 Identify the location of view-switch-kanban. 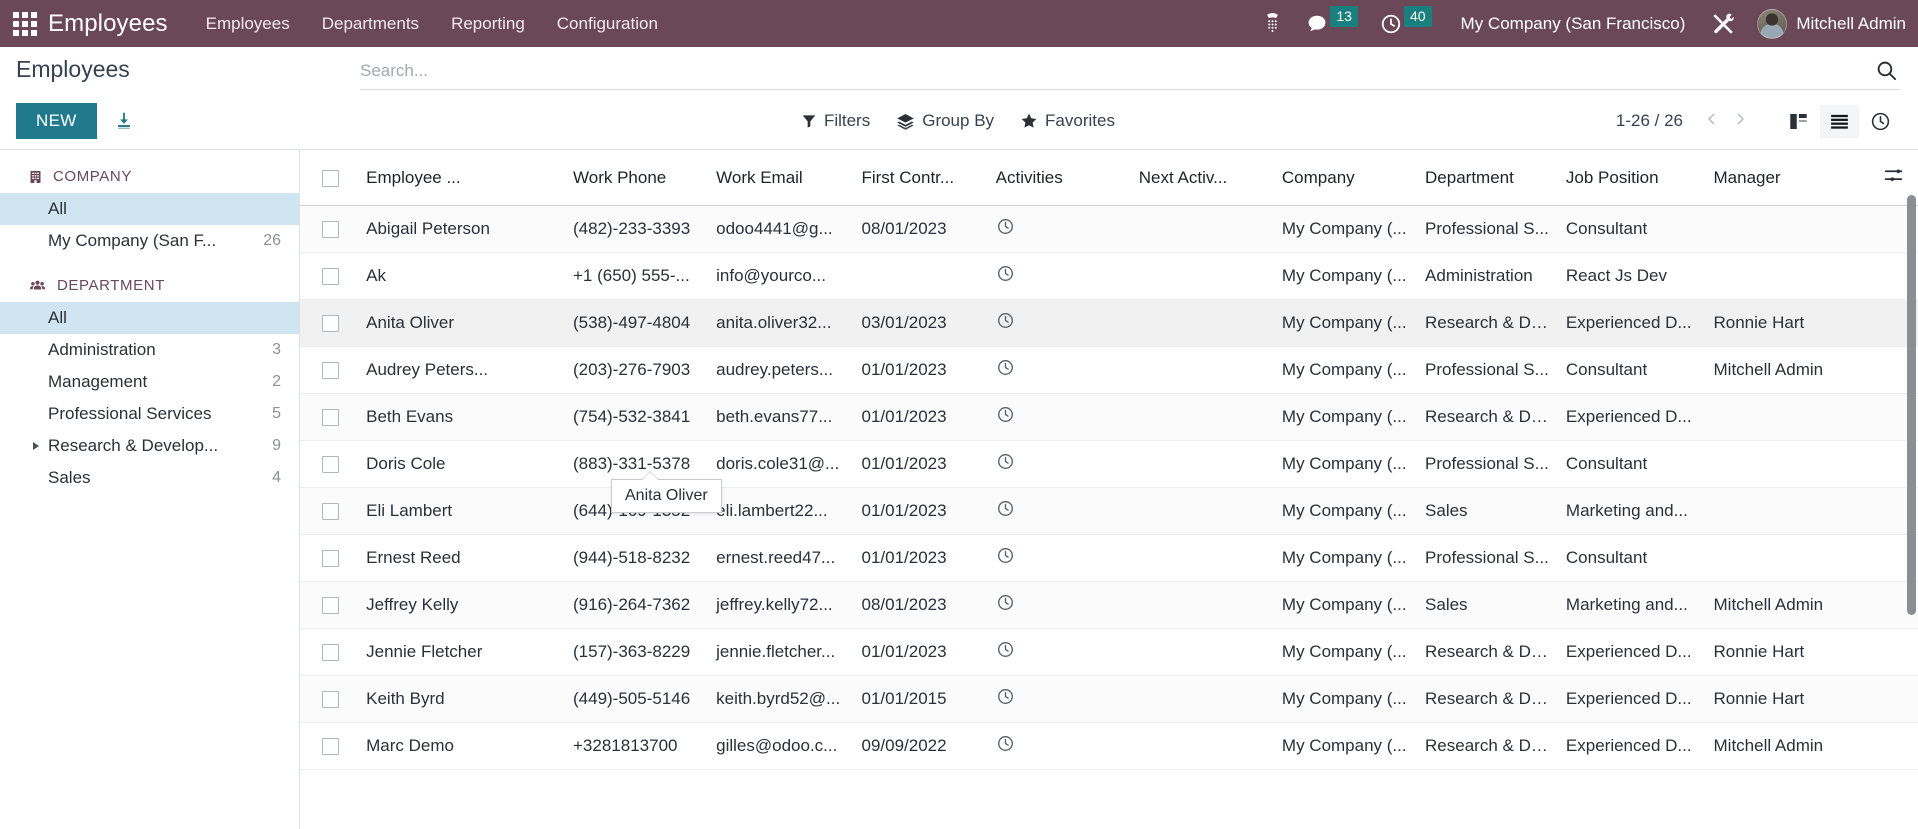
(1798, 121).